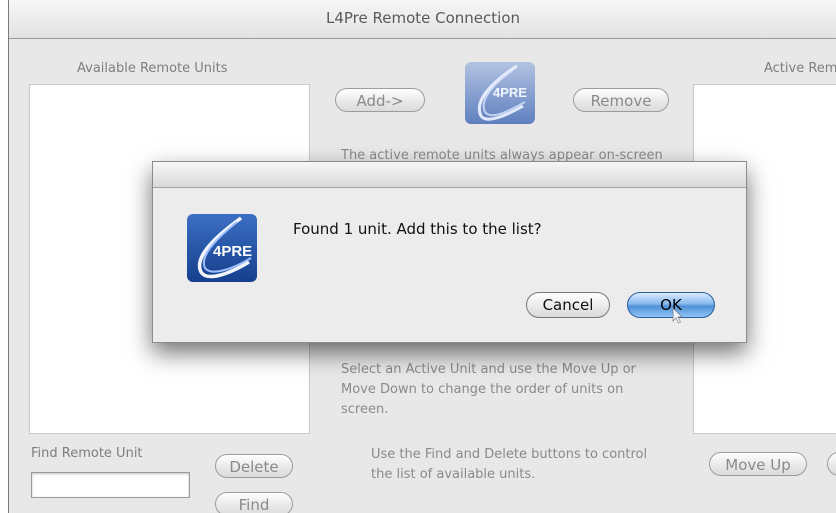 The width and height of the screenshot is (836, 513). What do you see at coordinates (254, 466) in the screenshot?
I see `delete-button: Delete` at bounding box center [254, 466].